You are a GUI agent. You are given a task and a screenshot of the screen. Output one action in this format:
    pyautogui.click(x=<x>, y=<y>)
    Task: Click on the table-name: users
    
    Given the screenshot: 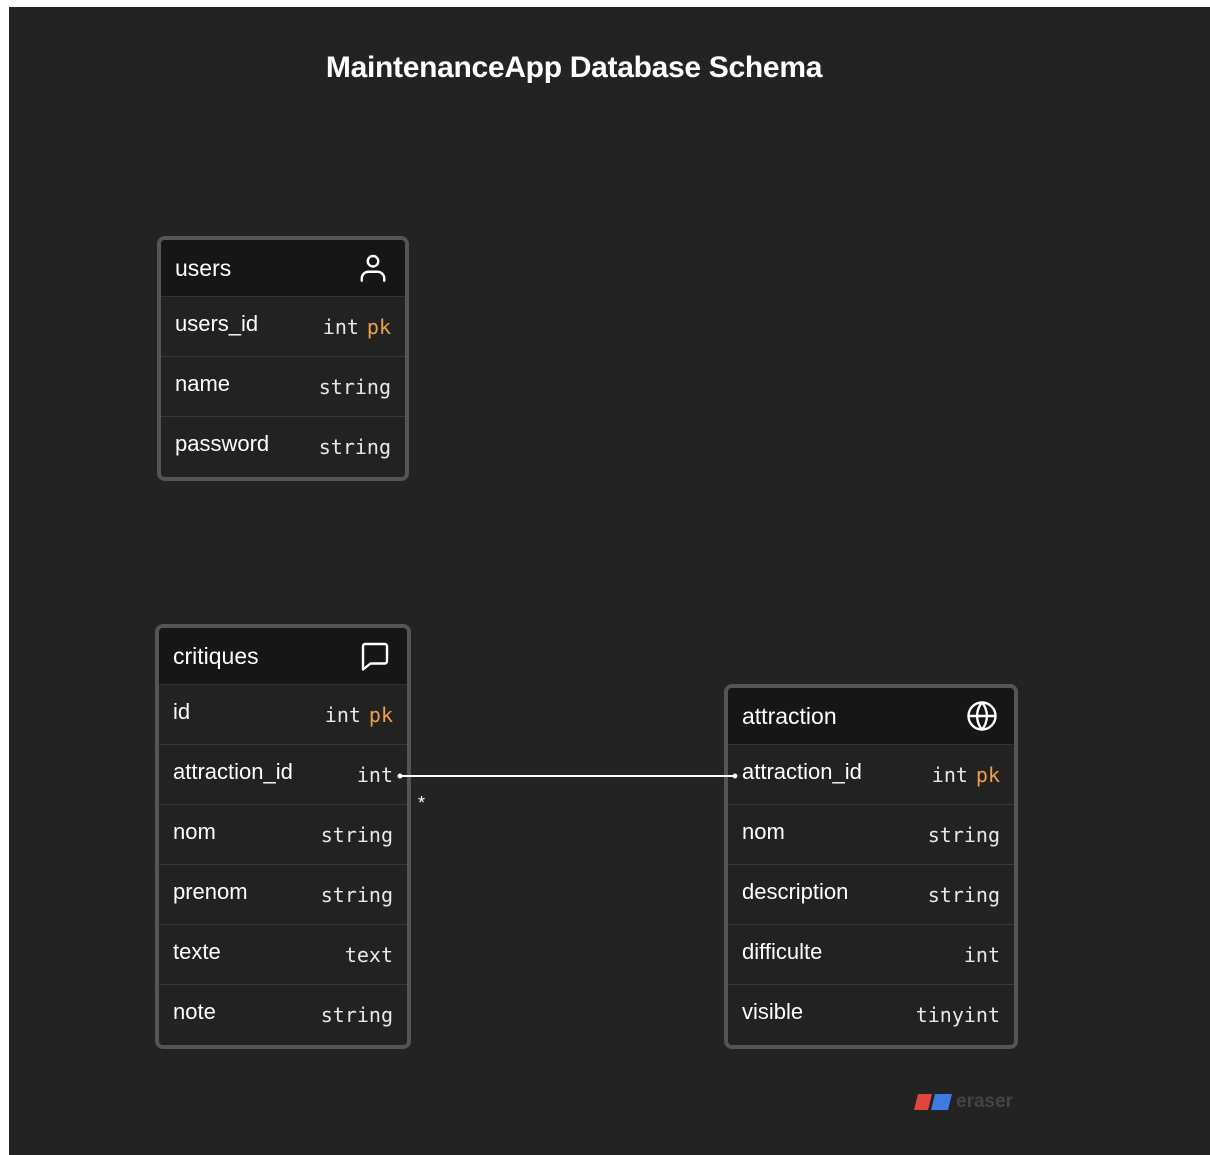 What is the action you would take?
    pyautogui.click(x=203, y=267)
    